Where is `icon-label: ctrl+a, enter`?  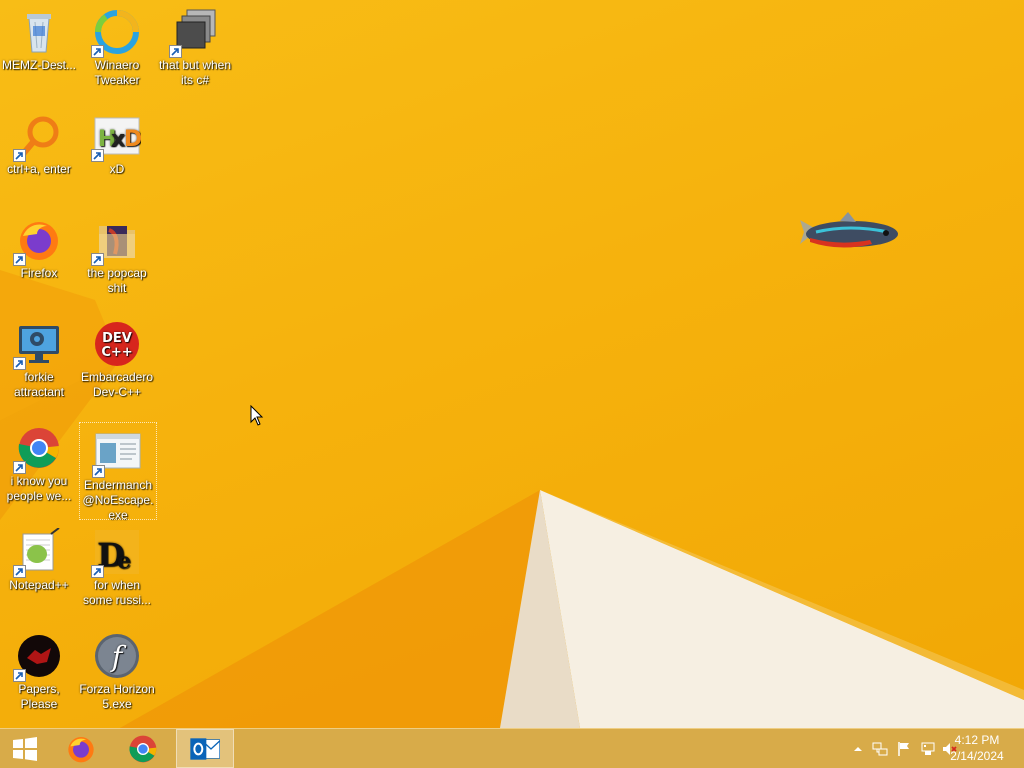
icon-label: ctrl+a, enter is located at coordinates (39, 169).